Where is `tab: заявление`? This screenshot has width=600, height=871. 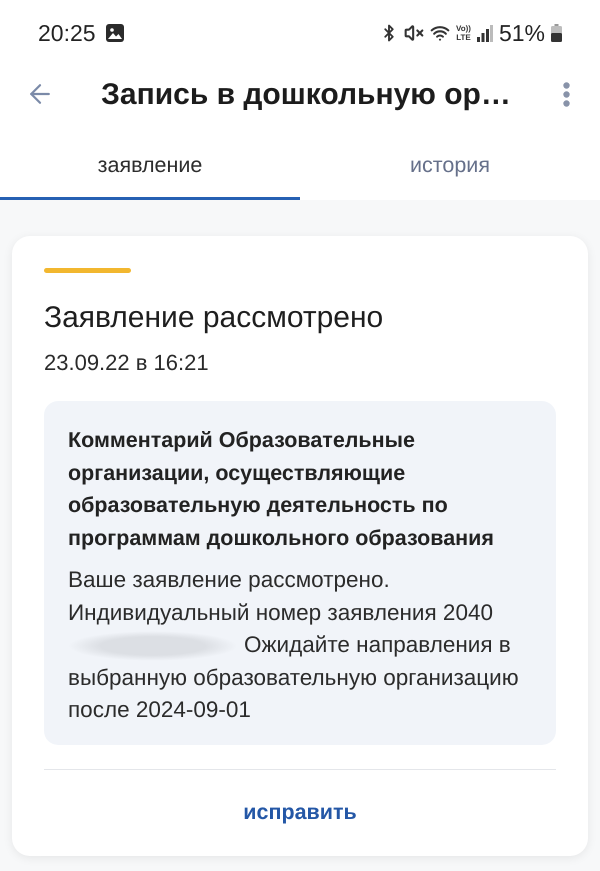
tab: заявление is located at coordinates (150, 161).